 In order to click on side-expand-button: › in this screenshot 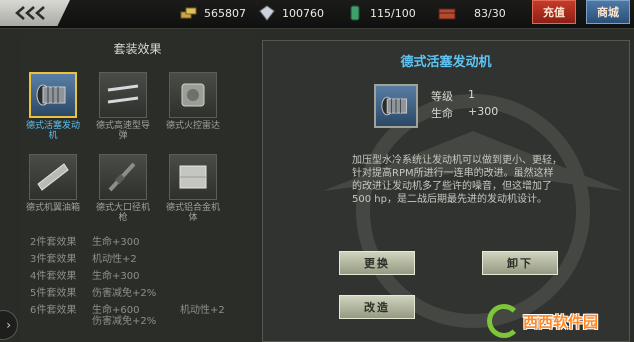, I will do `click(9, 325)`.